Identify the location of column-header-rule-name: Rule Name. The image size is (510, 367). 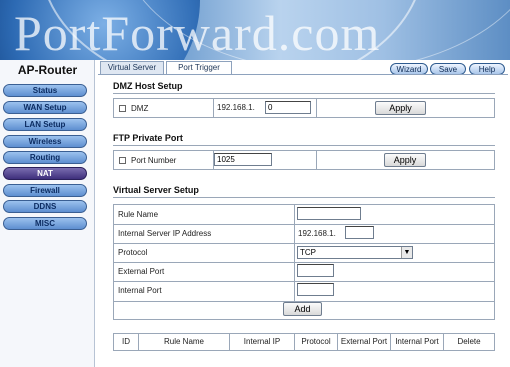
(184, 342).